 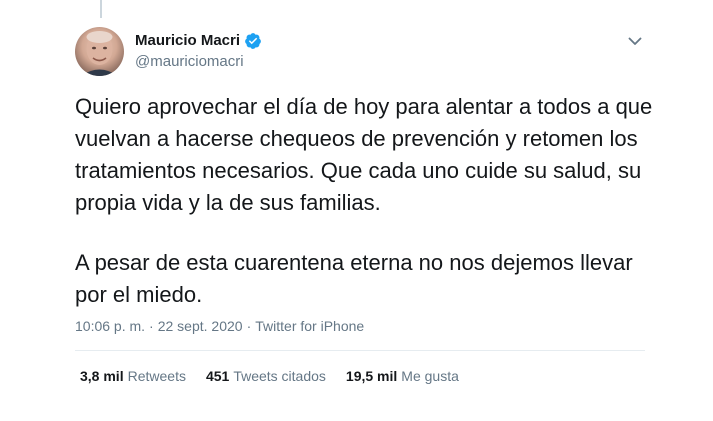 I want to click on retweets-stat: 3,8 mil Retweets, so click(x=133, y=376).